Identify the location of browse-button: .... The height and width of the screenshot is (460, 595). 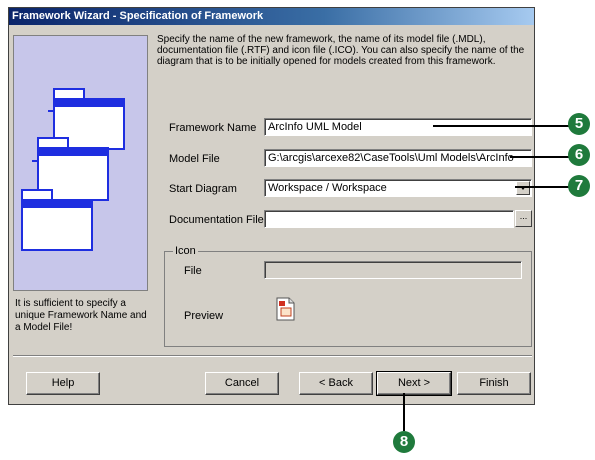
(523, 218).